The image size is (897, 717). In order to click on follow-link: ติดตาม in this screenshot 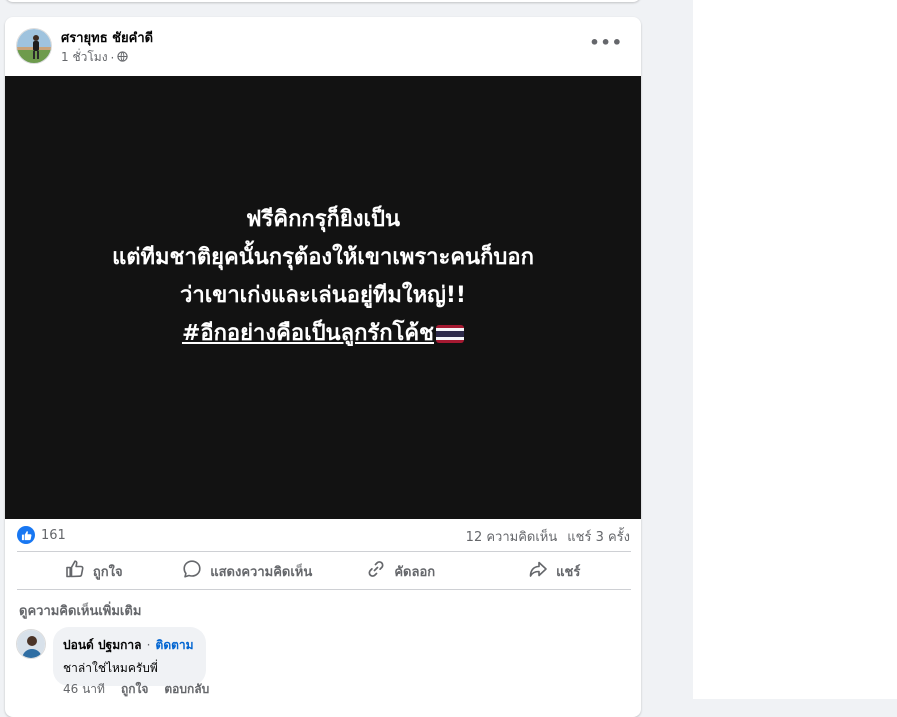, I will do `click(175, 645)`.